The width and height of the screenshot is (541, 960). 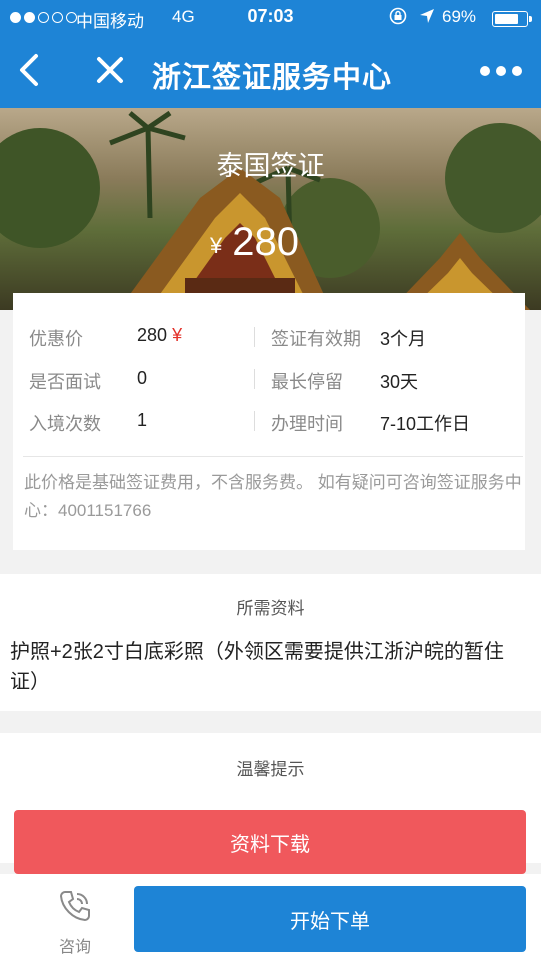 I want to click on more-icon, so click(x=501, y=71).